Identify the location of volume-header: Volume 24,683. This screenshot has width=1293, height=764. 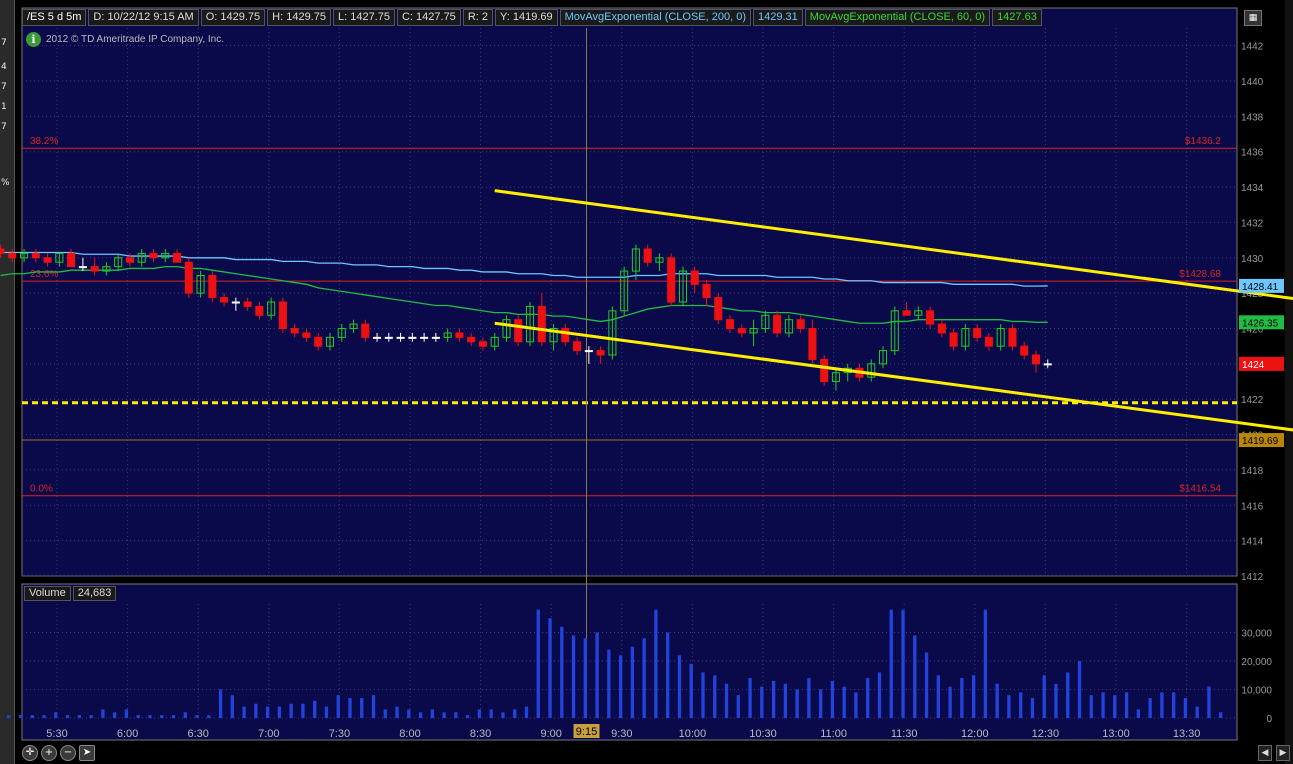
(70, 593).